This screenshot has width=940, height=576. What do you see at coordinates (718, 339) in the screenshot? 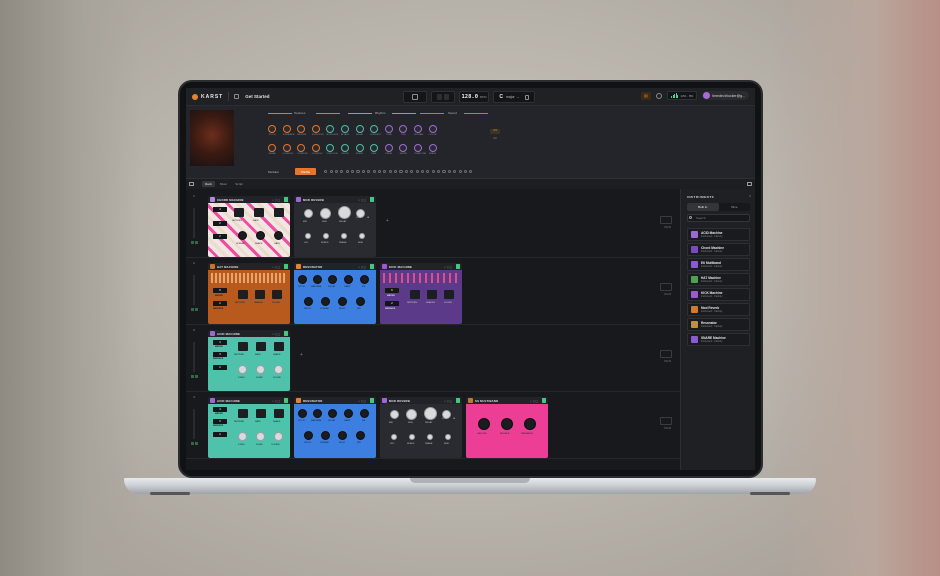
I see `list-item: SNARE Machine Instrument · Factory` at bounding box center [718, 339].